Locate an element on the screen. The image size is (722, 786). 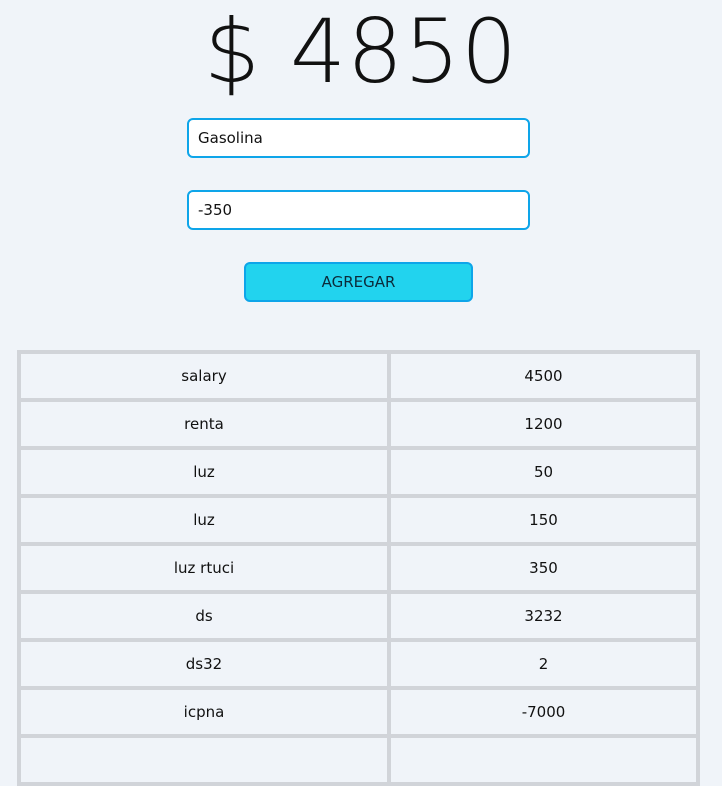
table-row: icpna -7000 is located at coordinates (358, 712).